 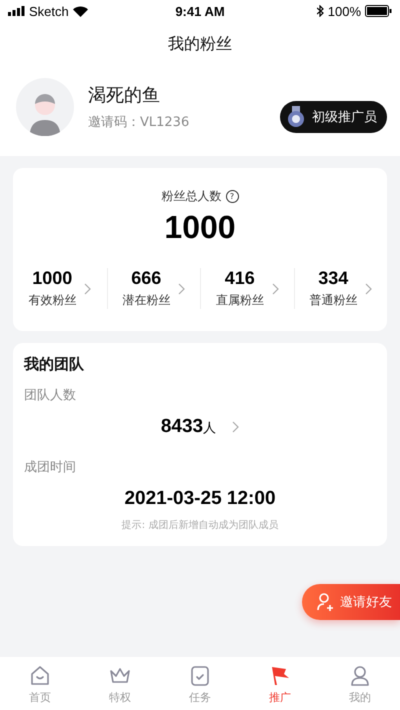 What do you see at coordinates (239, 278) in the screenshot?
I see `stat-value: 416` at bounding box center [239, 278].